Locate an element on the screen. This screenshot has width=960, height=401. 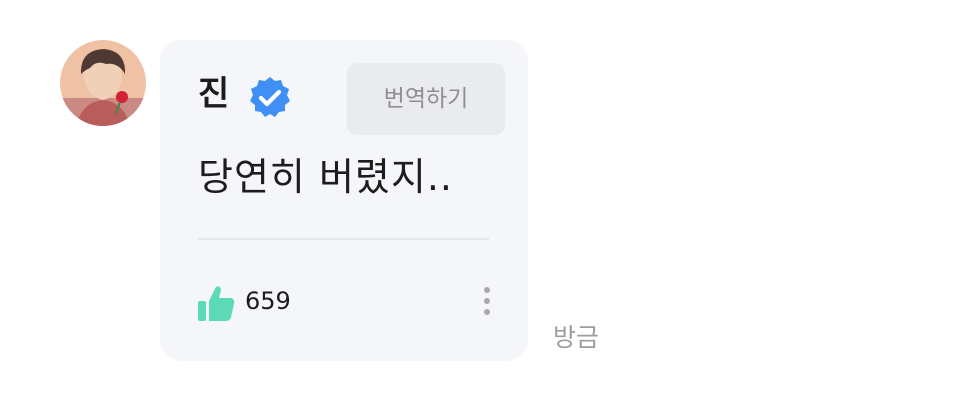
like-count: 659 is located at coordinates (268, 301).